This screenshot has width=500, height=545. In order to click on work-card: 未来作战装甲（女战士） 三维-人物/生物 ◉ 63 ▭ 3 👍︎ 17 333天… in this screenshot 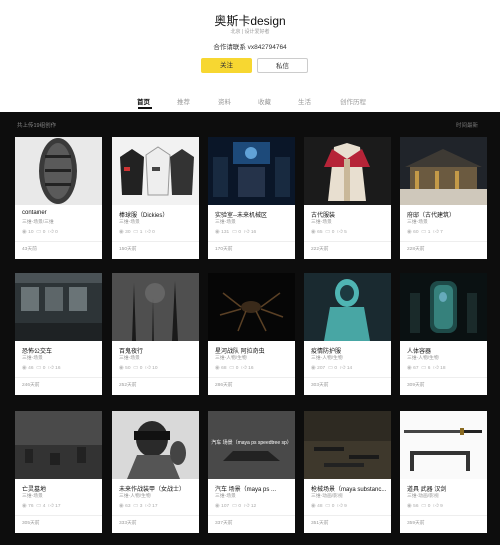, I will do `click(155, 472)`.